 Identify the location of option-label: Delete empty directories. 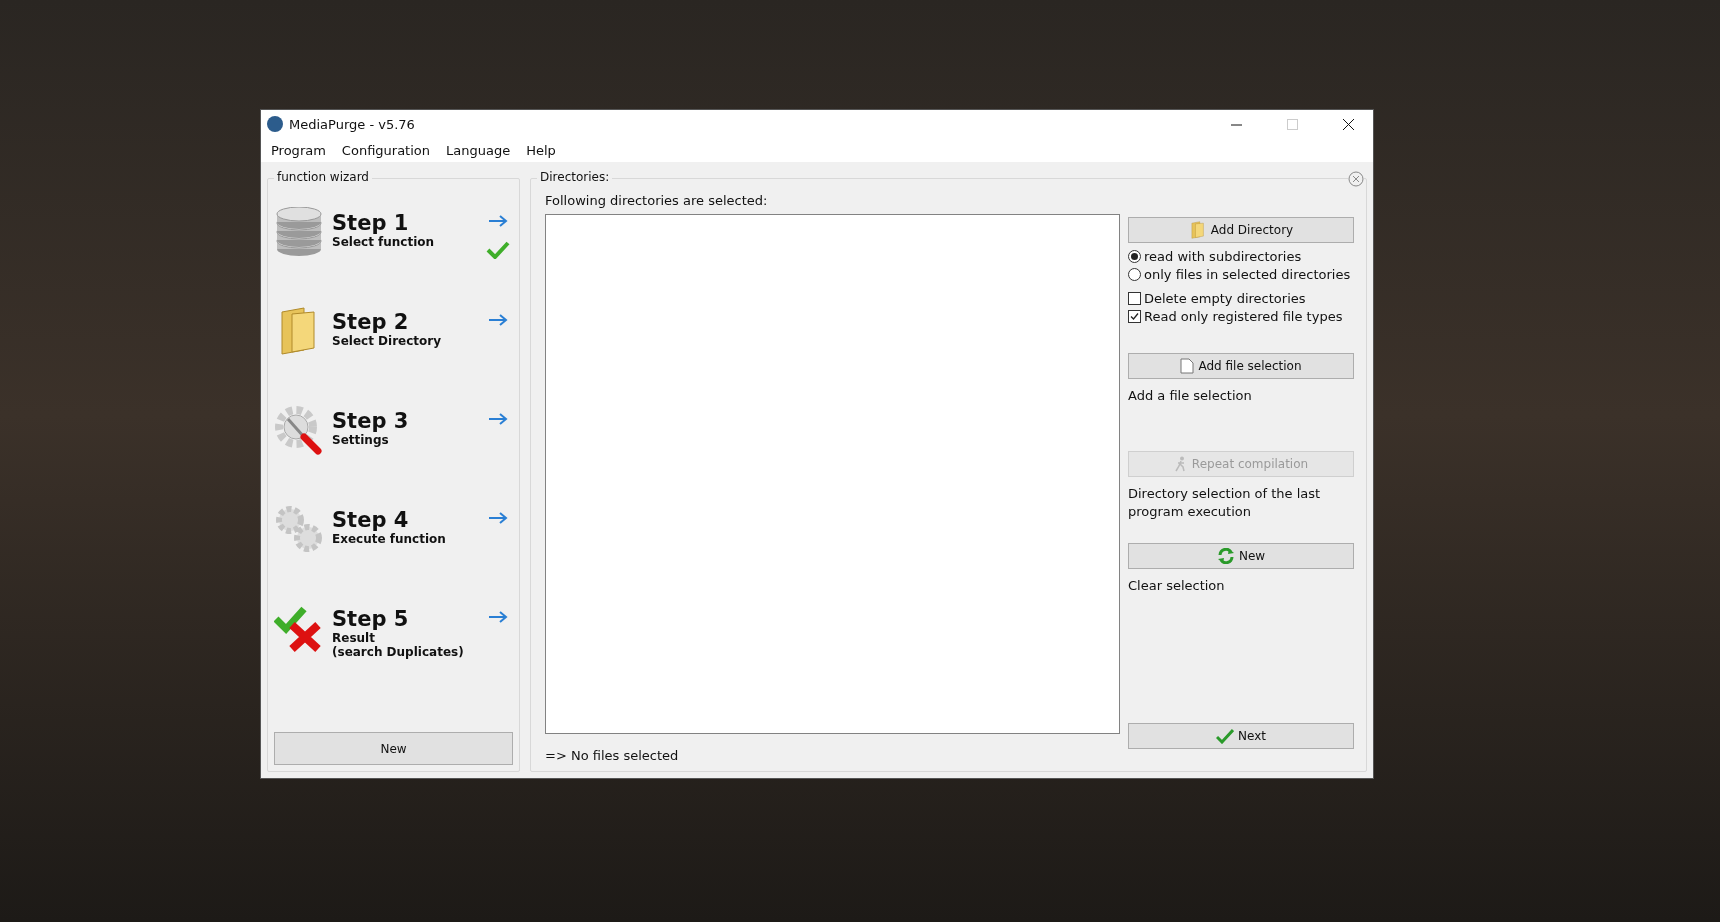
(1225, 298).